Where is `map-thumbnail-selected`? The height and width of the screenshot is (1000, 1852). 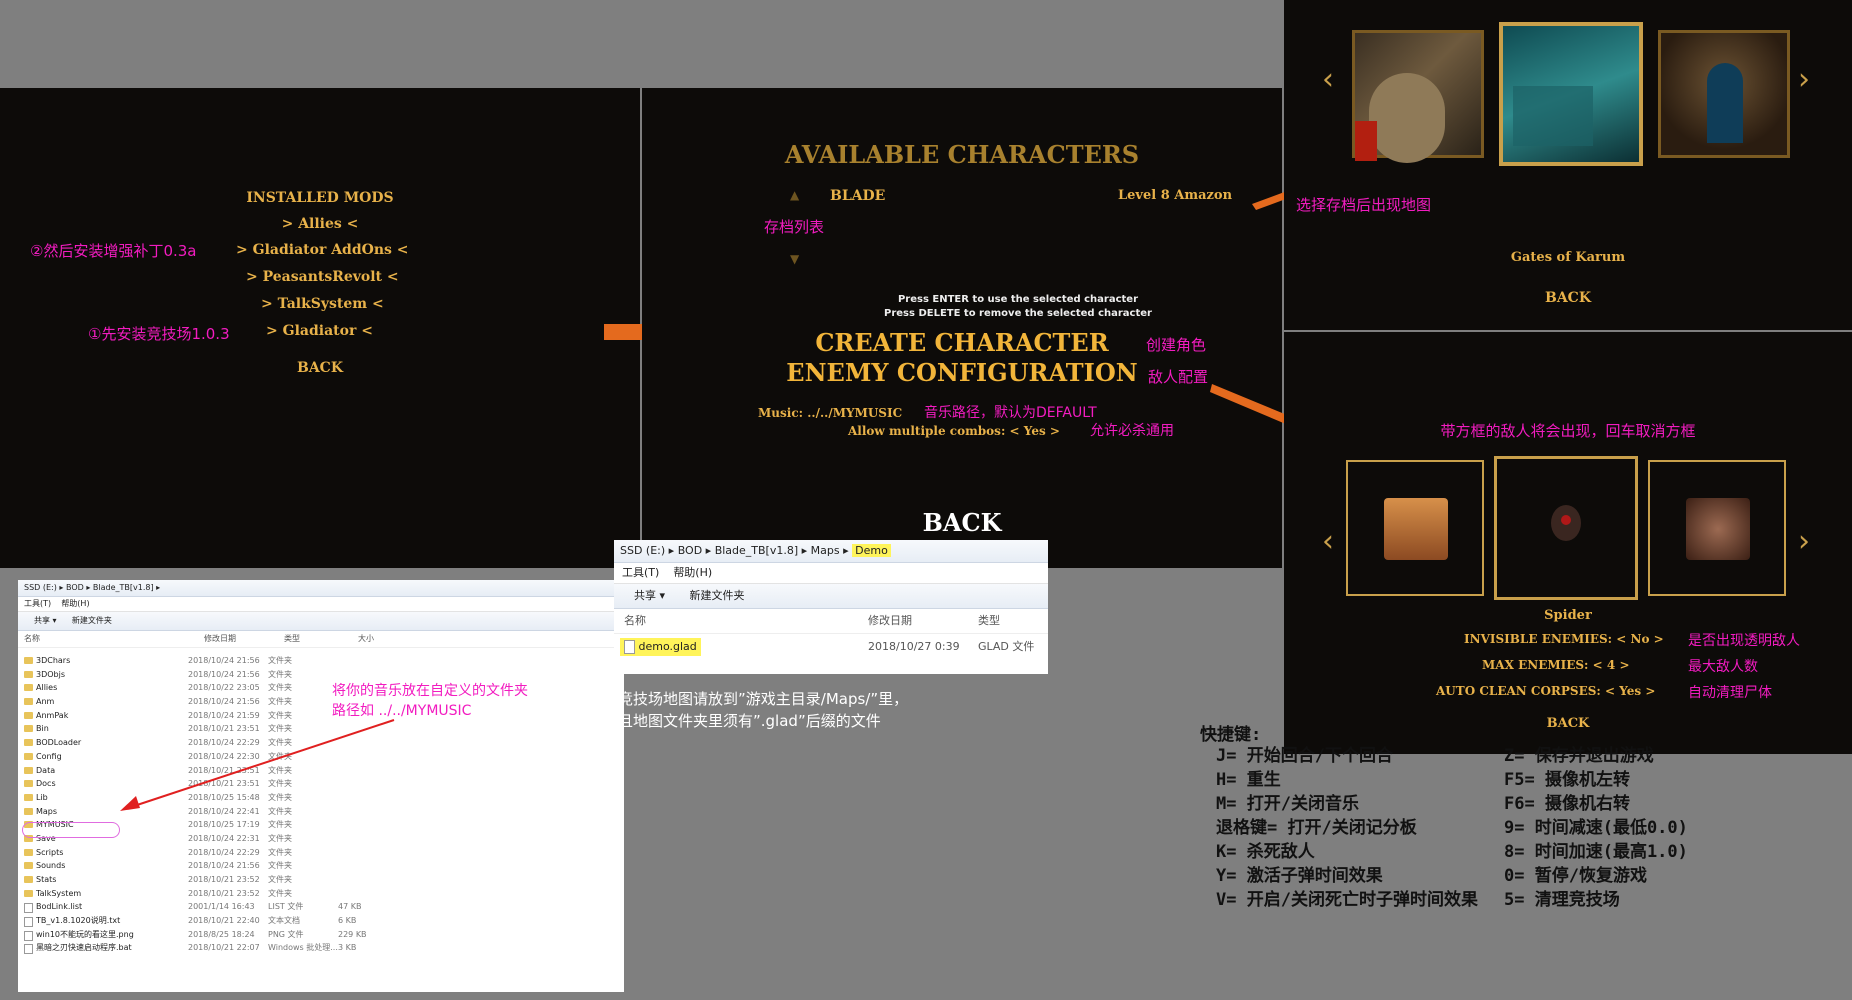 map-thumbnail-selected is located at coordinates (1571, 94).